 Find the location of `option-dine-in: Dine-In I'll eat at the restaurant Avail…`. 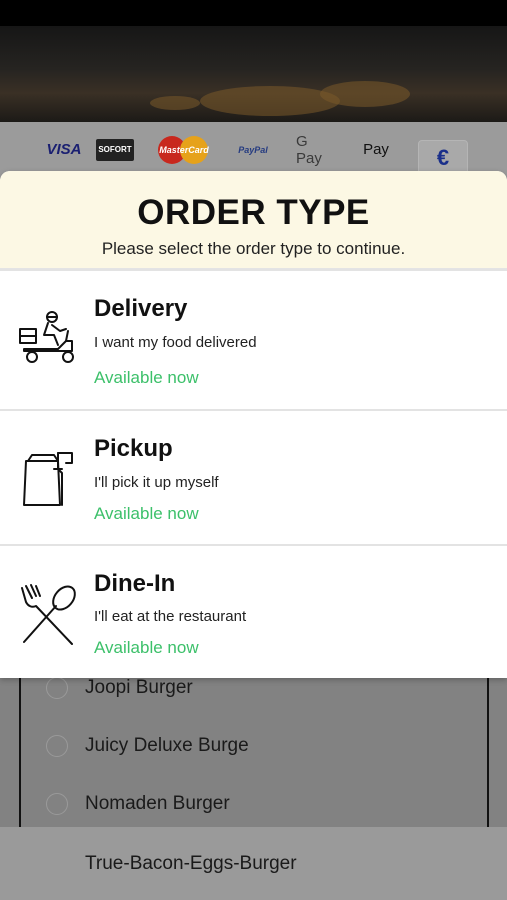

option-dine-in: Dine-In I'll eat at the restaurant Avail… is located at coordinates (253, 611).